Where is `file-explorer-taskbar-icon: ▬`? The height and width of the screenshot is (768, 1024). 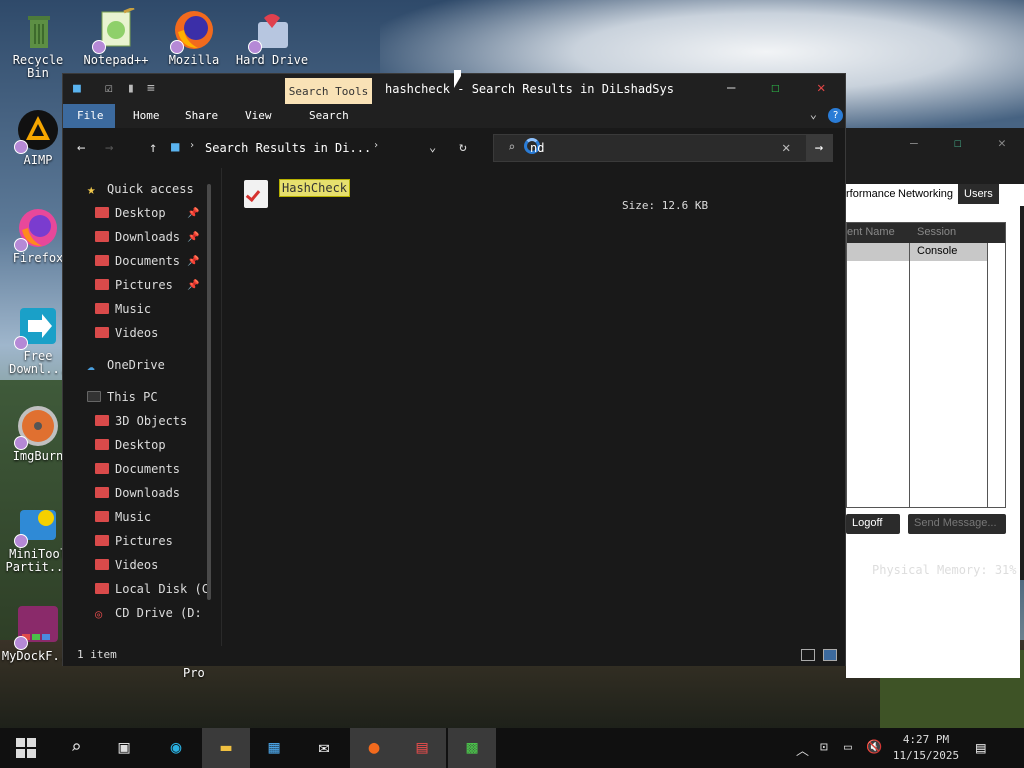 file-explorer-taskbar-icon: ▬ is located at coordinates (226, 748).